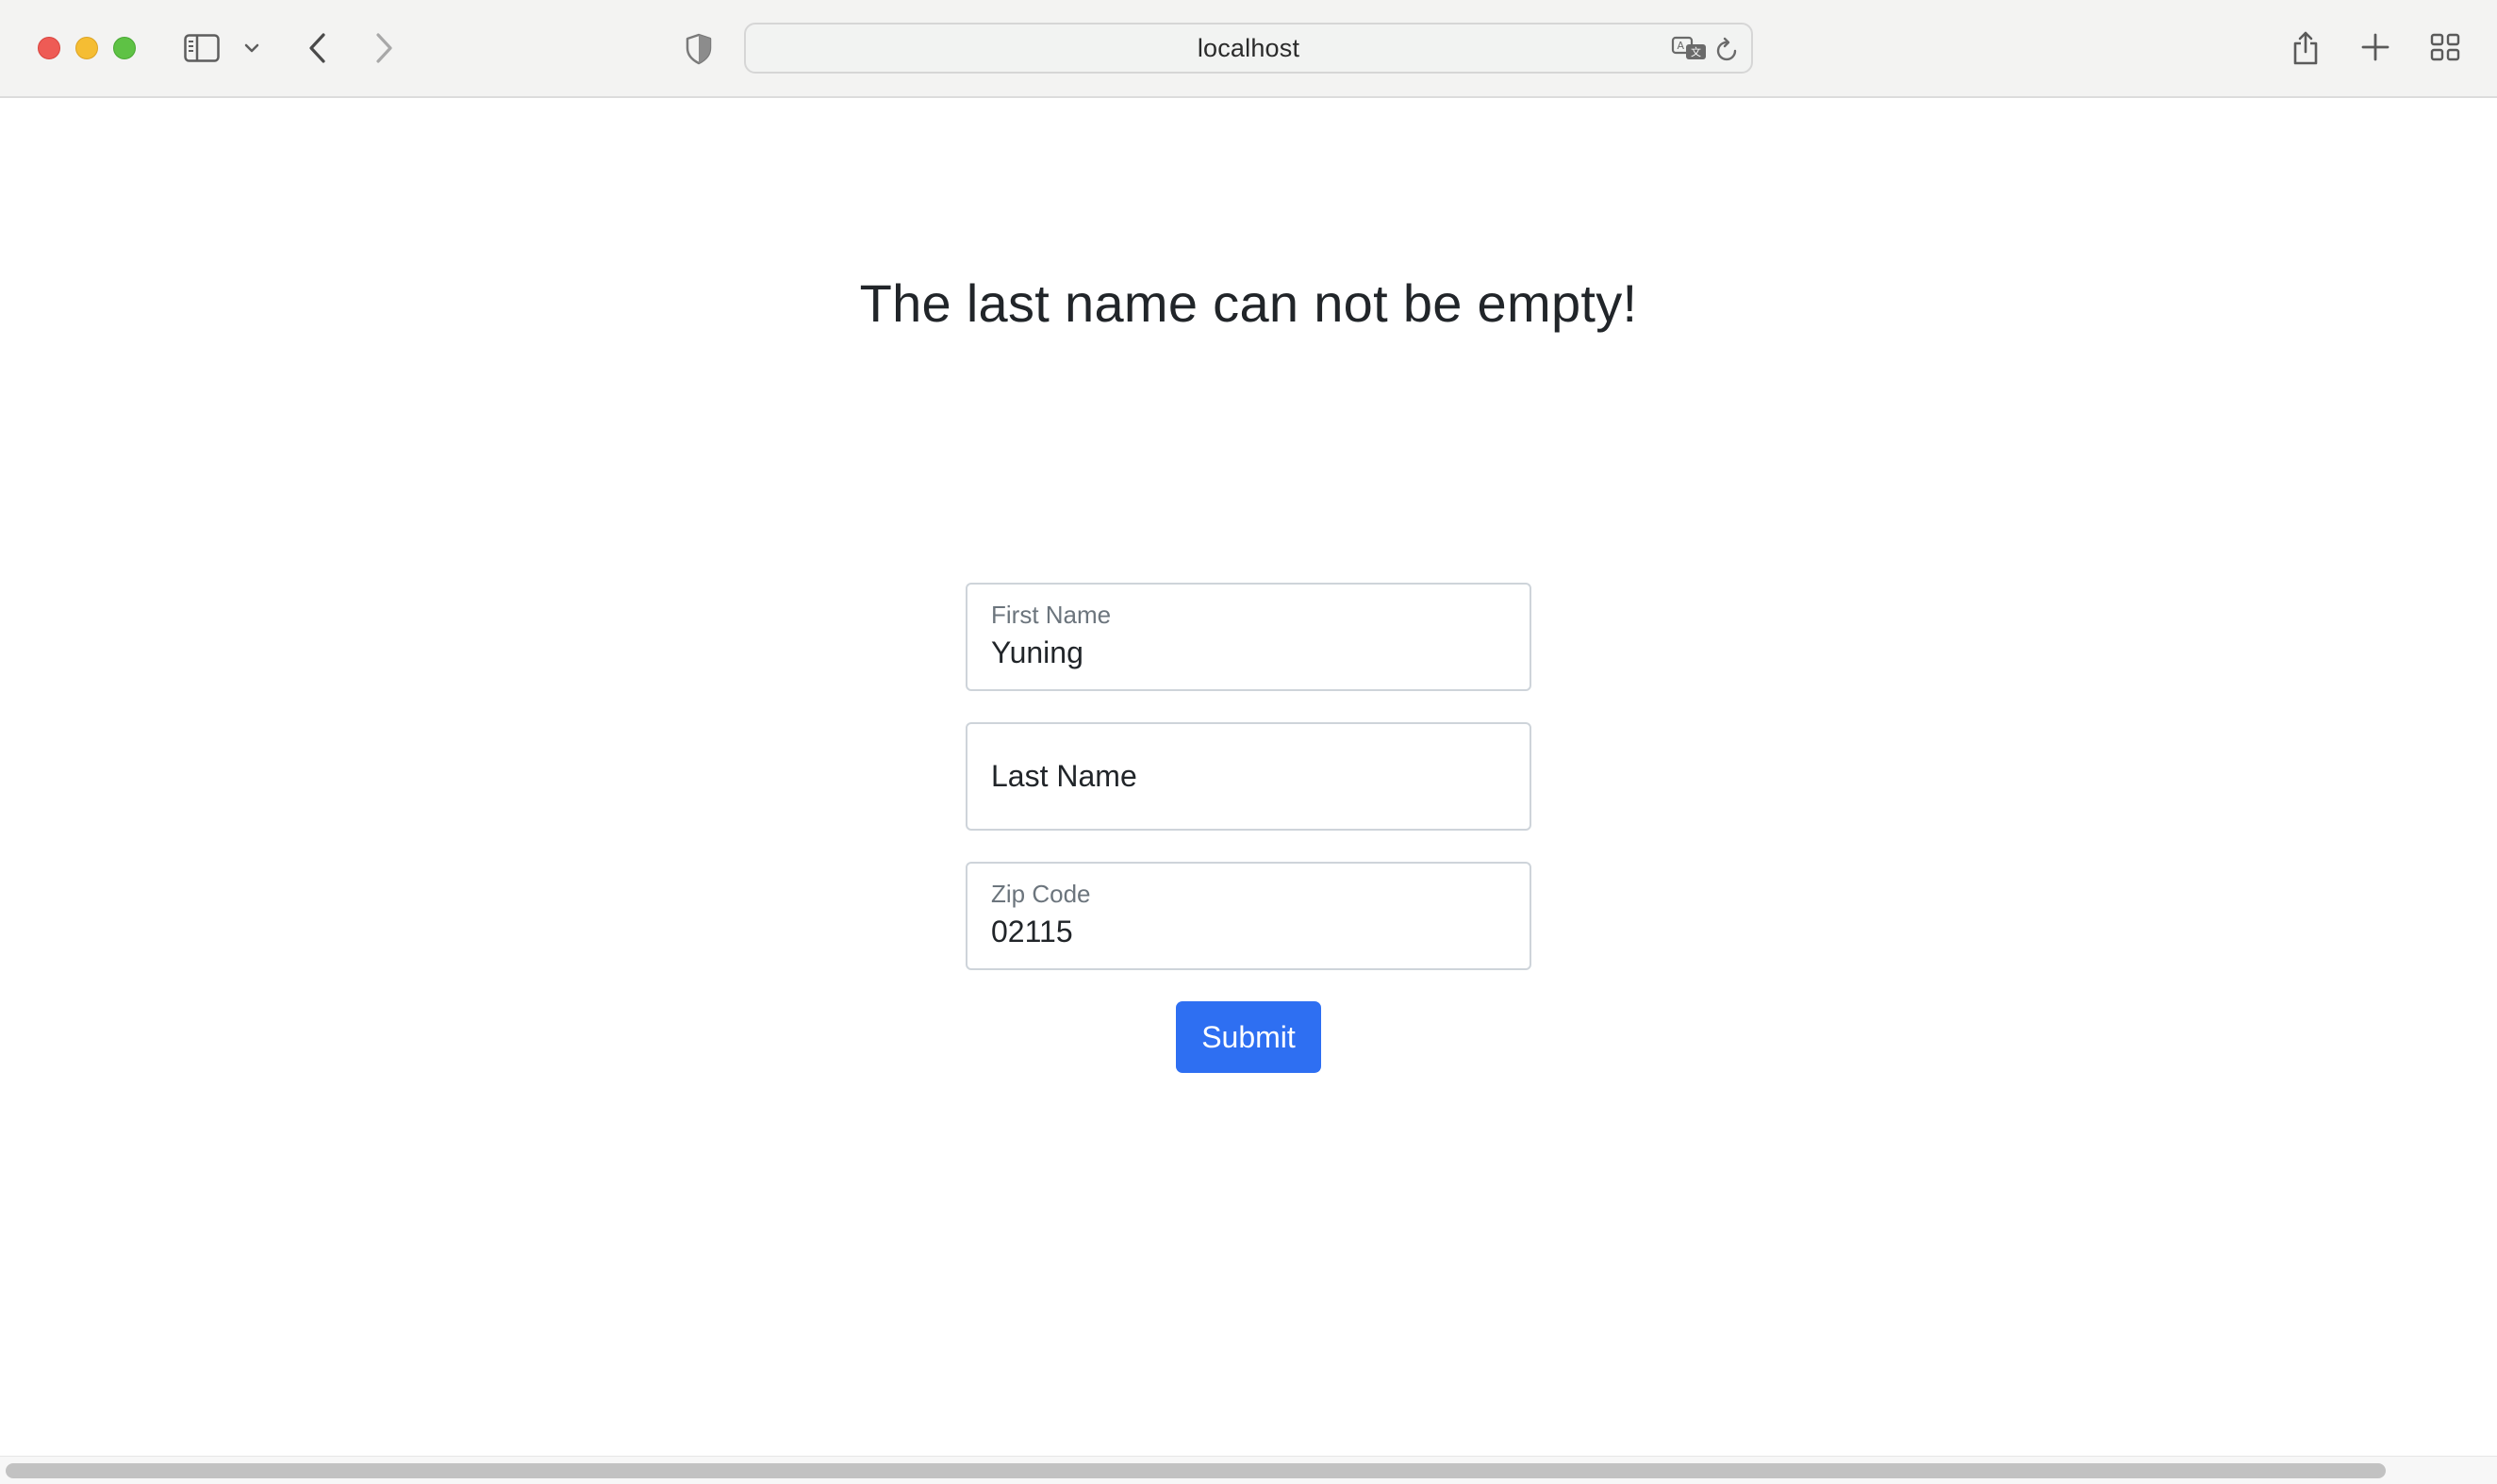 The height and width of the screenshot is (1484, 2497). Describe the element at coordinates (1196, 1471) in the screenshot. I see `horizontal-scrollbar-thumb` at that location.